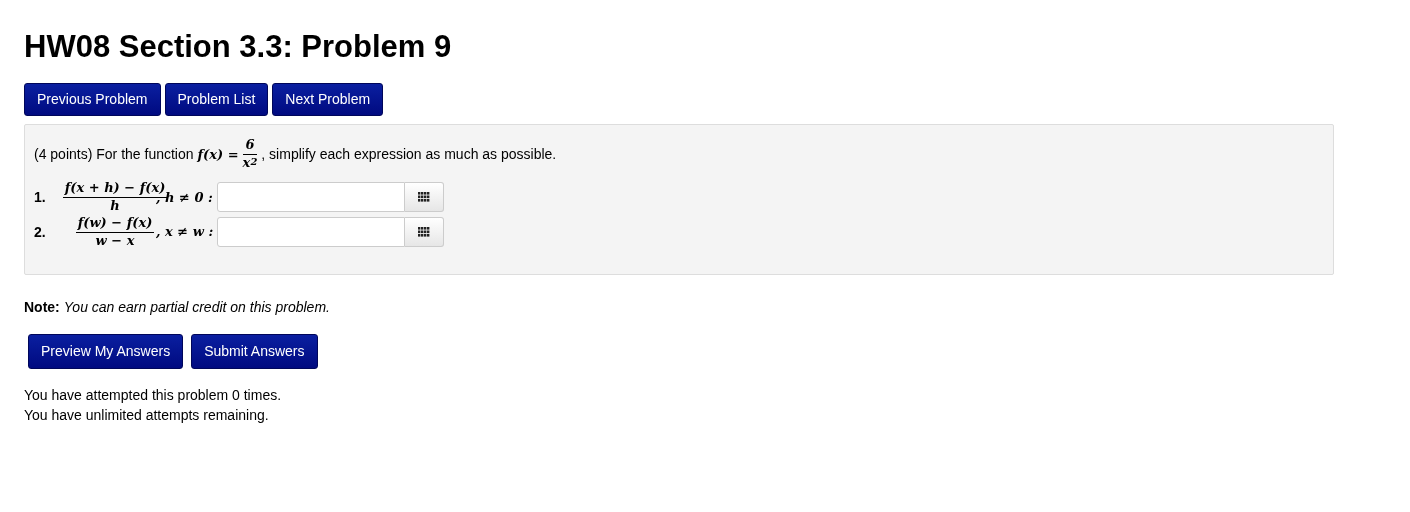  I want to click on nav-button: Previous Problem, so click(92, 100).